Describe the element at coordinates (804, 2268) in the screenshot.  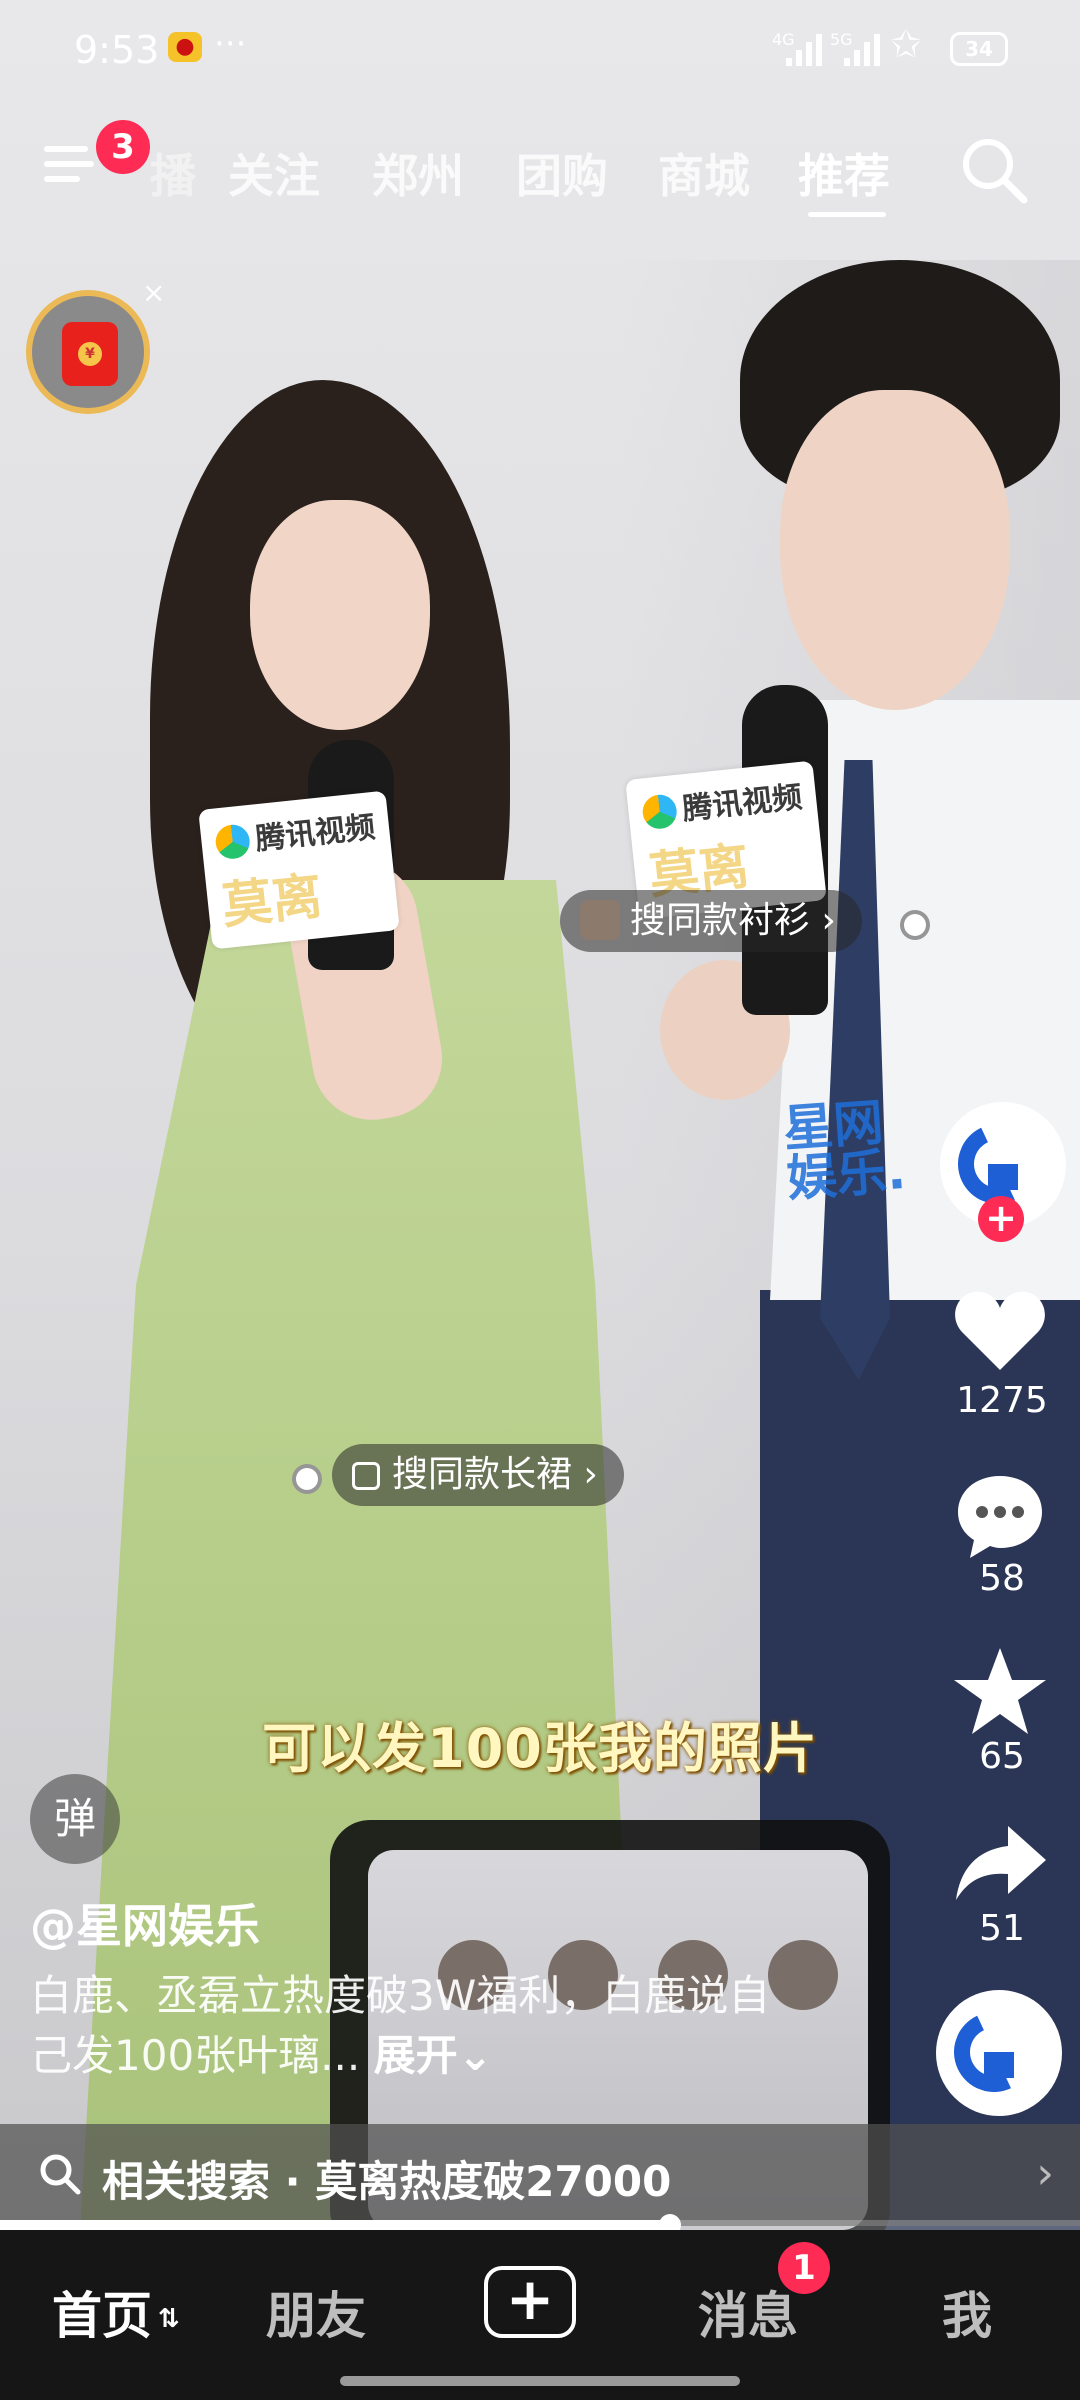
I see `messages-badge: 1` at that location.